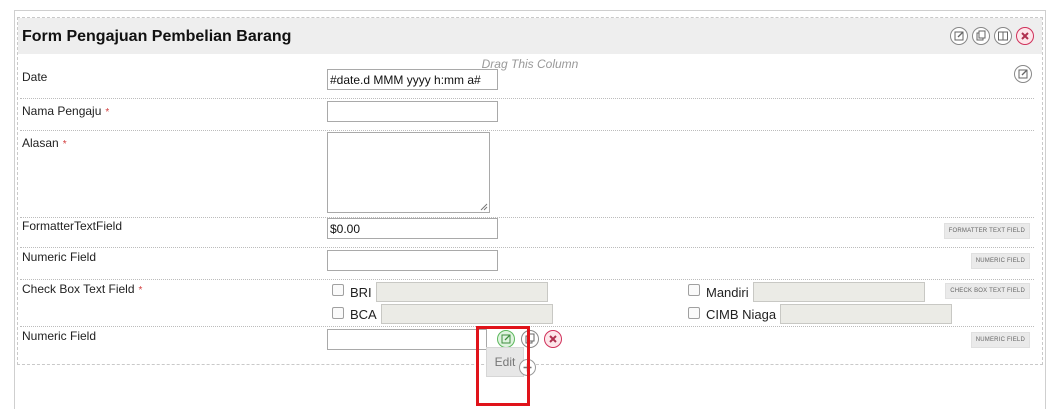 Image resolution: width=1050 pixels, height=409 pixels. What do you see at coordinates (408, 172) in the screenshot?
I see `alasan-textarea` at bounding box center [408, 172].